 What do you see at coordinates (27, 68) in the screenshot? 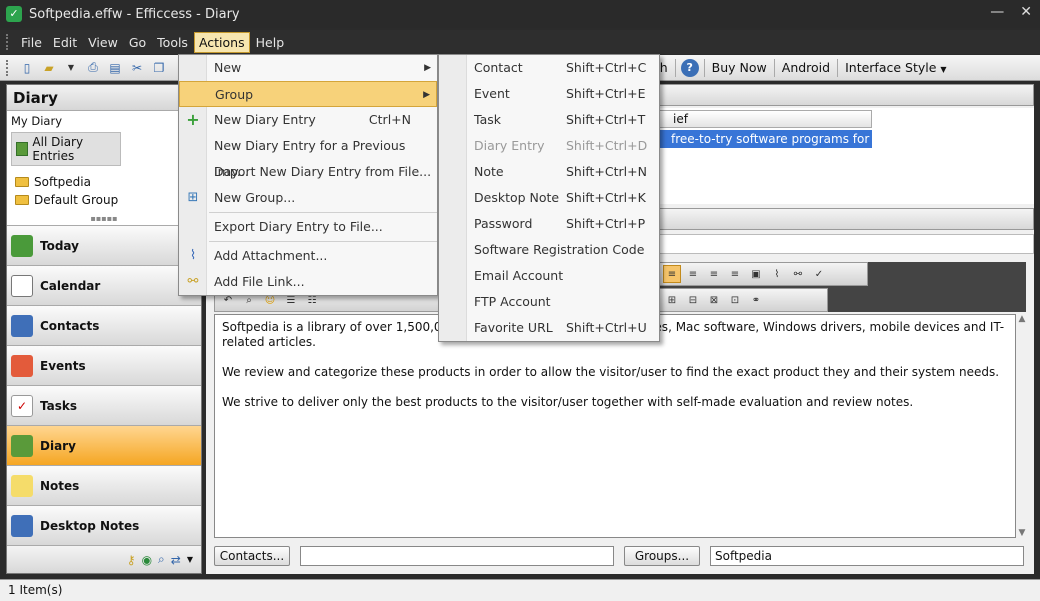
I see `new-document-icon: ▯` at bounding box center [27, 68].